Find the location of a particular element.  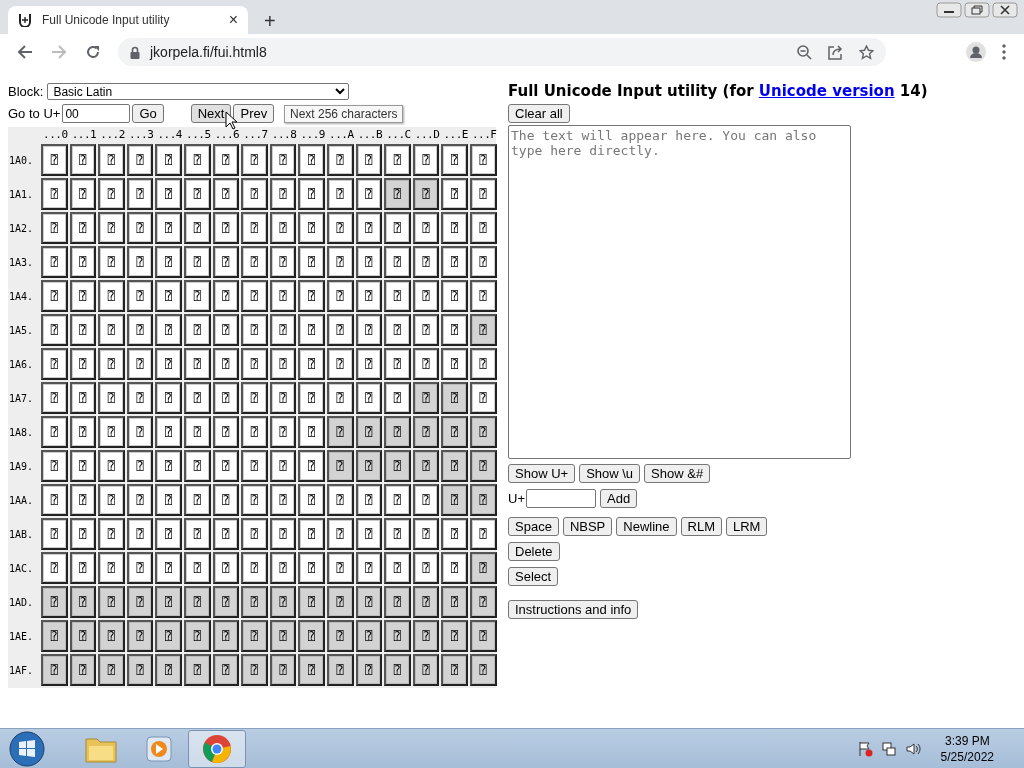

add-button: Add is located at coordinates (619, 498).